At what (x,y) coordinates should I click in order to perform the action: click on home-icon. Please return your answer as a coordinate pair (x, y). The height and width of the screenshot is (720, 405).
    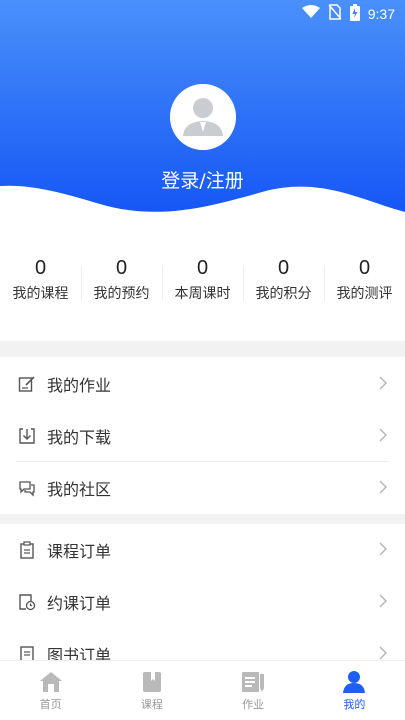
    Looking at the image, I should click on (50, 681).